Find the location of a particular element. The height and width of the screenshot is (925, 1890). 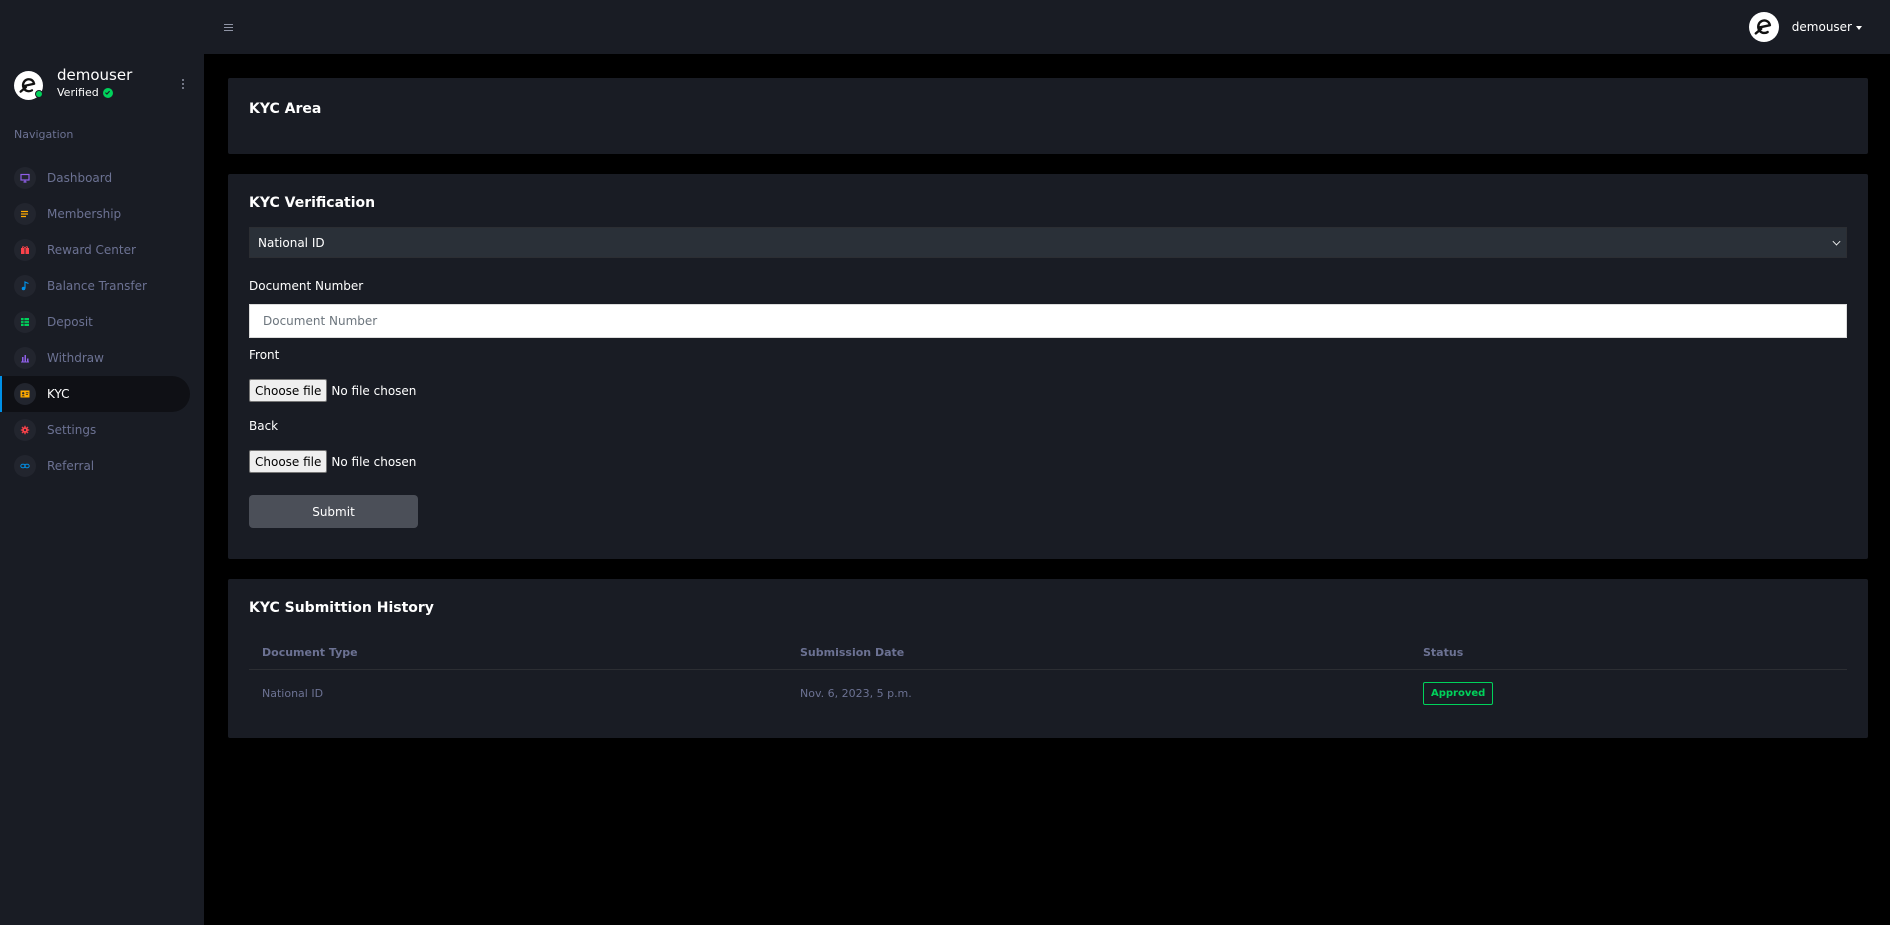

list-icon is located at coordinates (25, 214).